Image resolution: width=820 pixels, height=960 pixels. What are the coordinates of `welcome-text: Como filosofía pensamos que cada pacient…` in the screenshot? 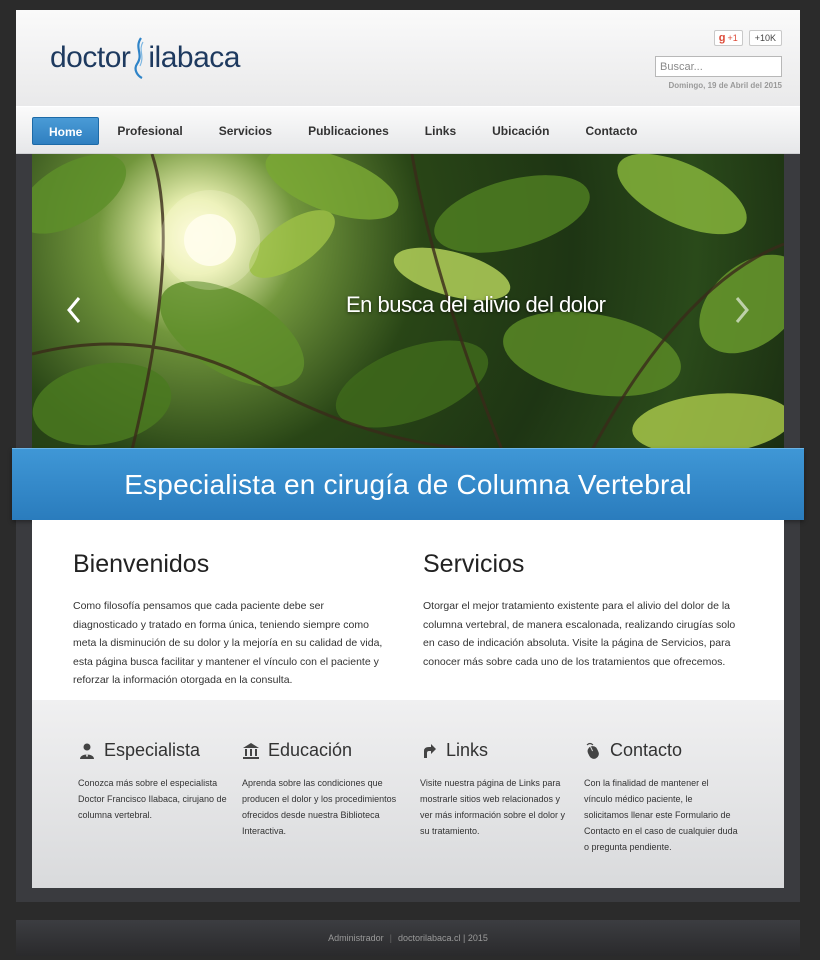 It's located at (228, 643).